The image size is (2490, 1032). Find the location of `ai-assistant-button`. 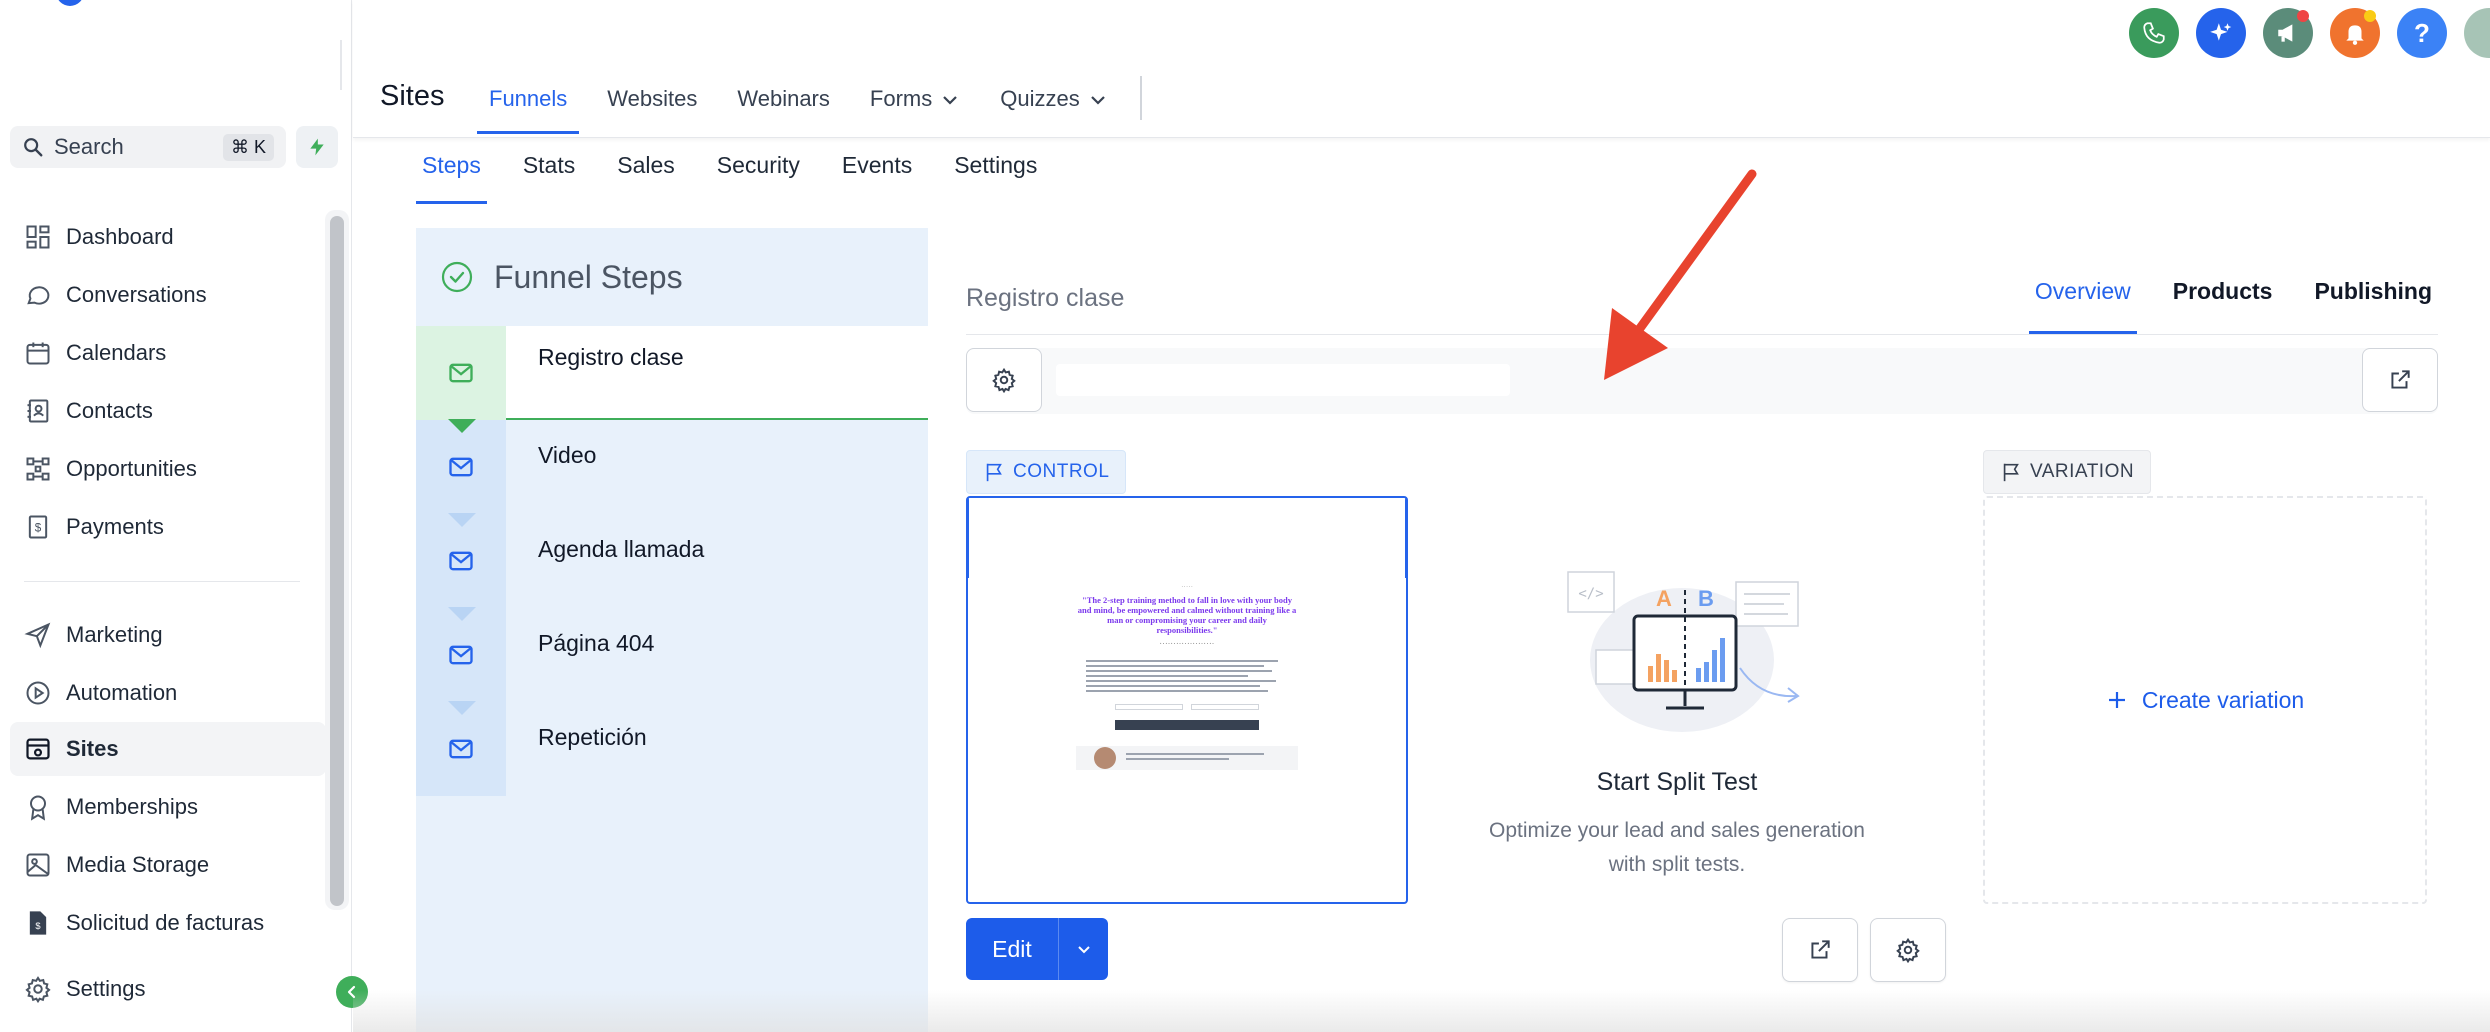

ai-assistant-button is located at coordinates (2221, 33).